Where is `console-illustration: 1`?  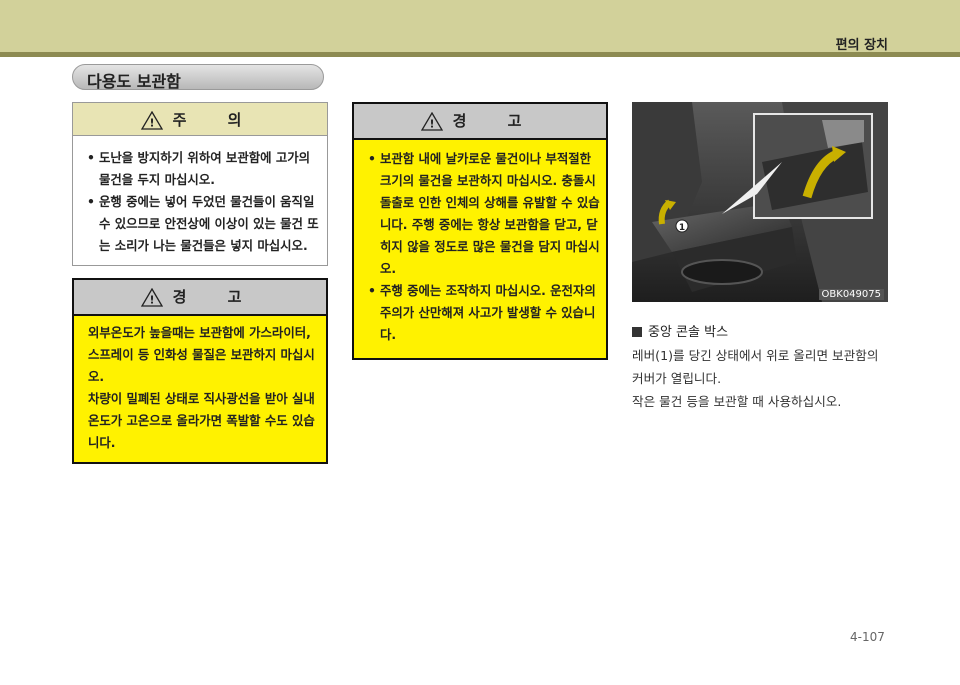
console-illustration: 1 is located at coordinates (760, 202).